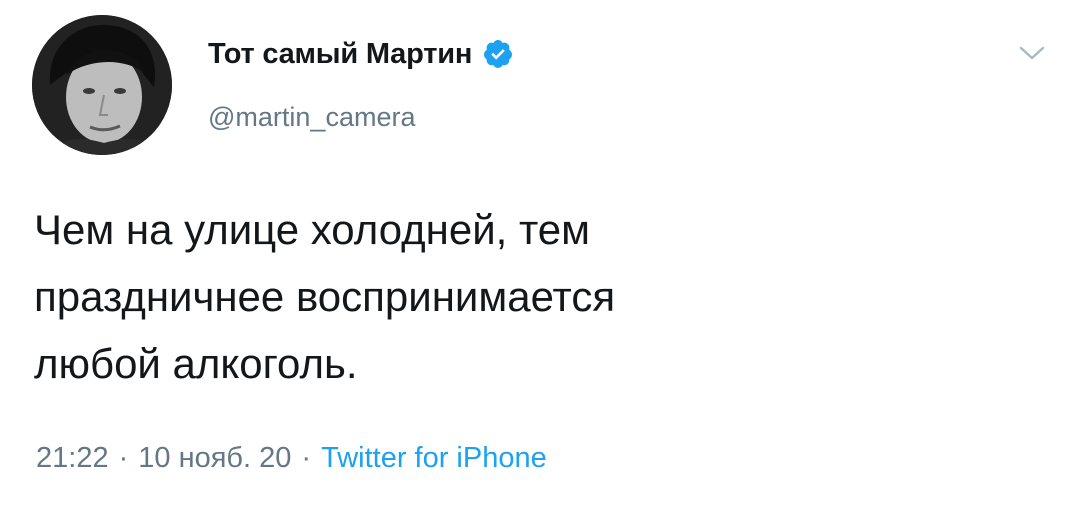  What do you see at coordinates (498, 54) in the screenshot?
I see `verified-badge-icon` at bounding box center [498, 54].